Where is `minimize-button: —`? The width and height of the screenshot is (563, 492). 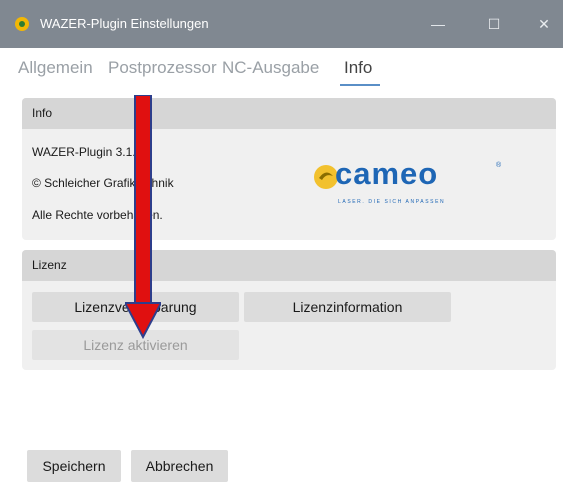 minimize-button: — is located at coordinates (438, 24).